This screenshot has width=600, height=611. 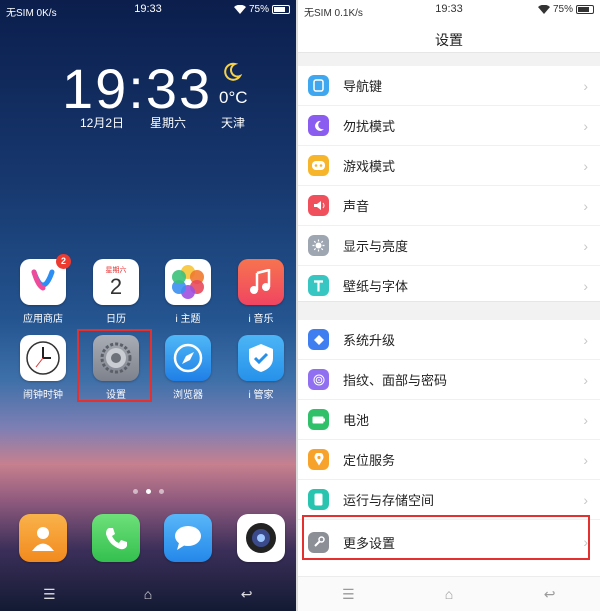 I want to click on app-label: i 主题, so click(x=188, y=319).